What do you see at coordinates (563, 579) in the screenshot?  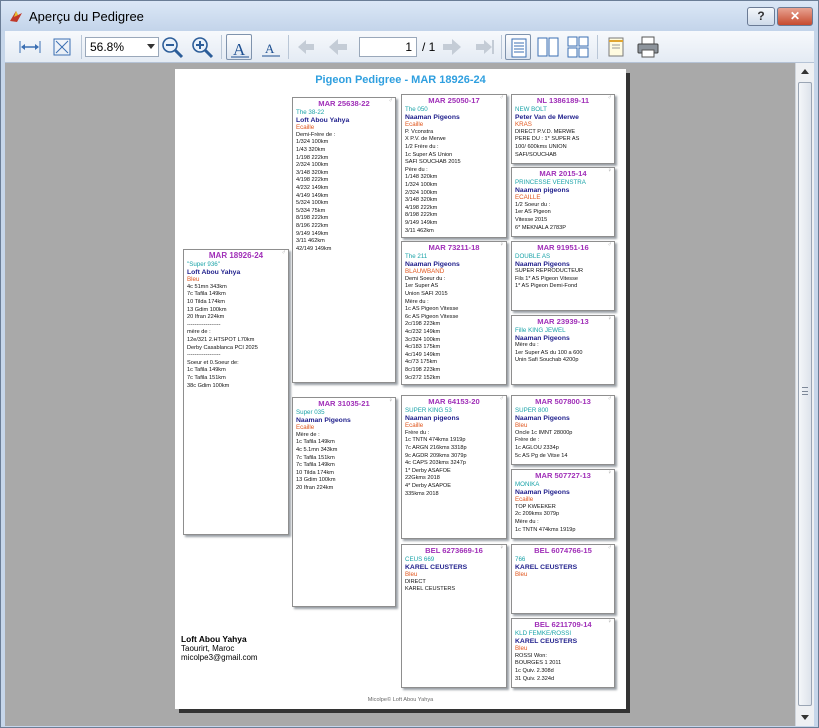 I see `pigeon-card: ♂ BEL 6074766-15 766 KAREL CEUSTERS Bleu` at bounding box center [563, 579].